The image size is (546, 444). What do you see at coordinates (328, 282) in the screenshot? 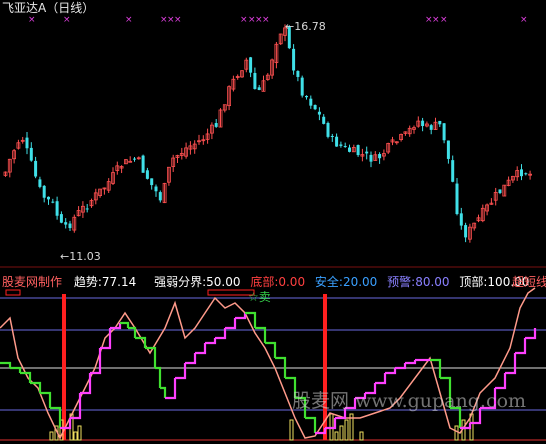
I see `safe-label: 安全:` at bounding box center [328, 282].